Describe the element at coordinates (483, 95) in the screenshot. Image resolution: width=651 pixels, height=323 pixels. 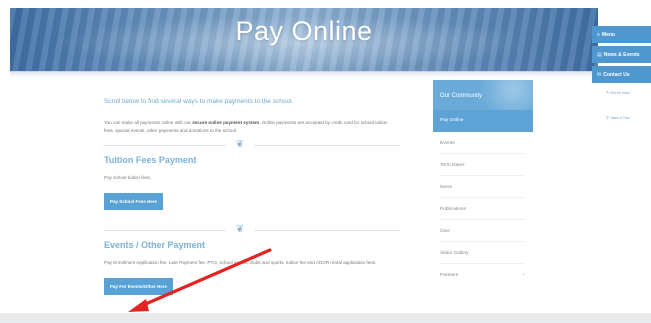
I see `sidebar-header: Our Community` at that location.